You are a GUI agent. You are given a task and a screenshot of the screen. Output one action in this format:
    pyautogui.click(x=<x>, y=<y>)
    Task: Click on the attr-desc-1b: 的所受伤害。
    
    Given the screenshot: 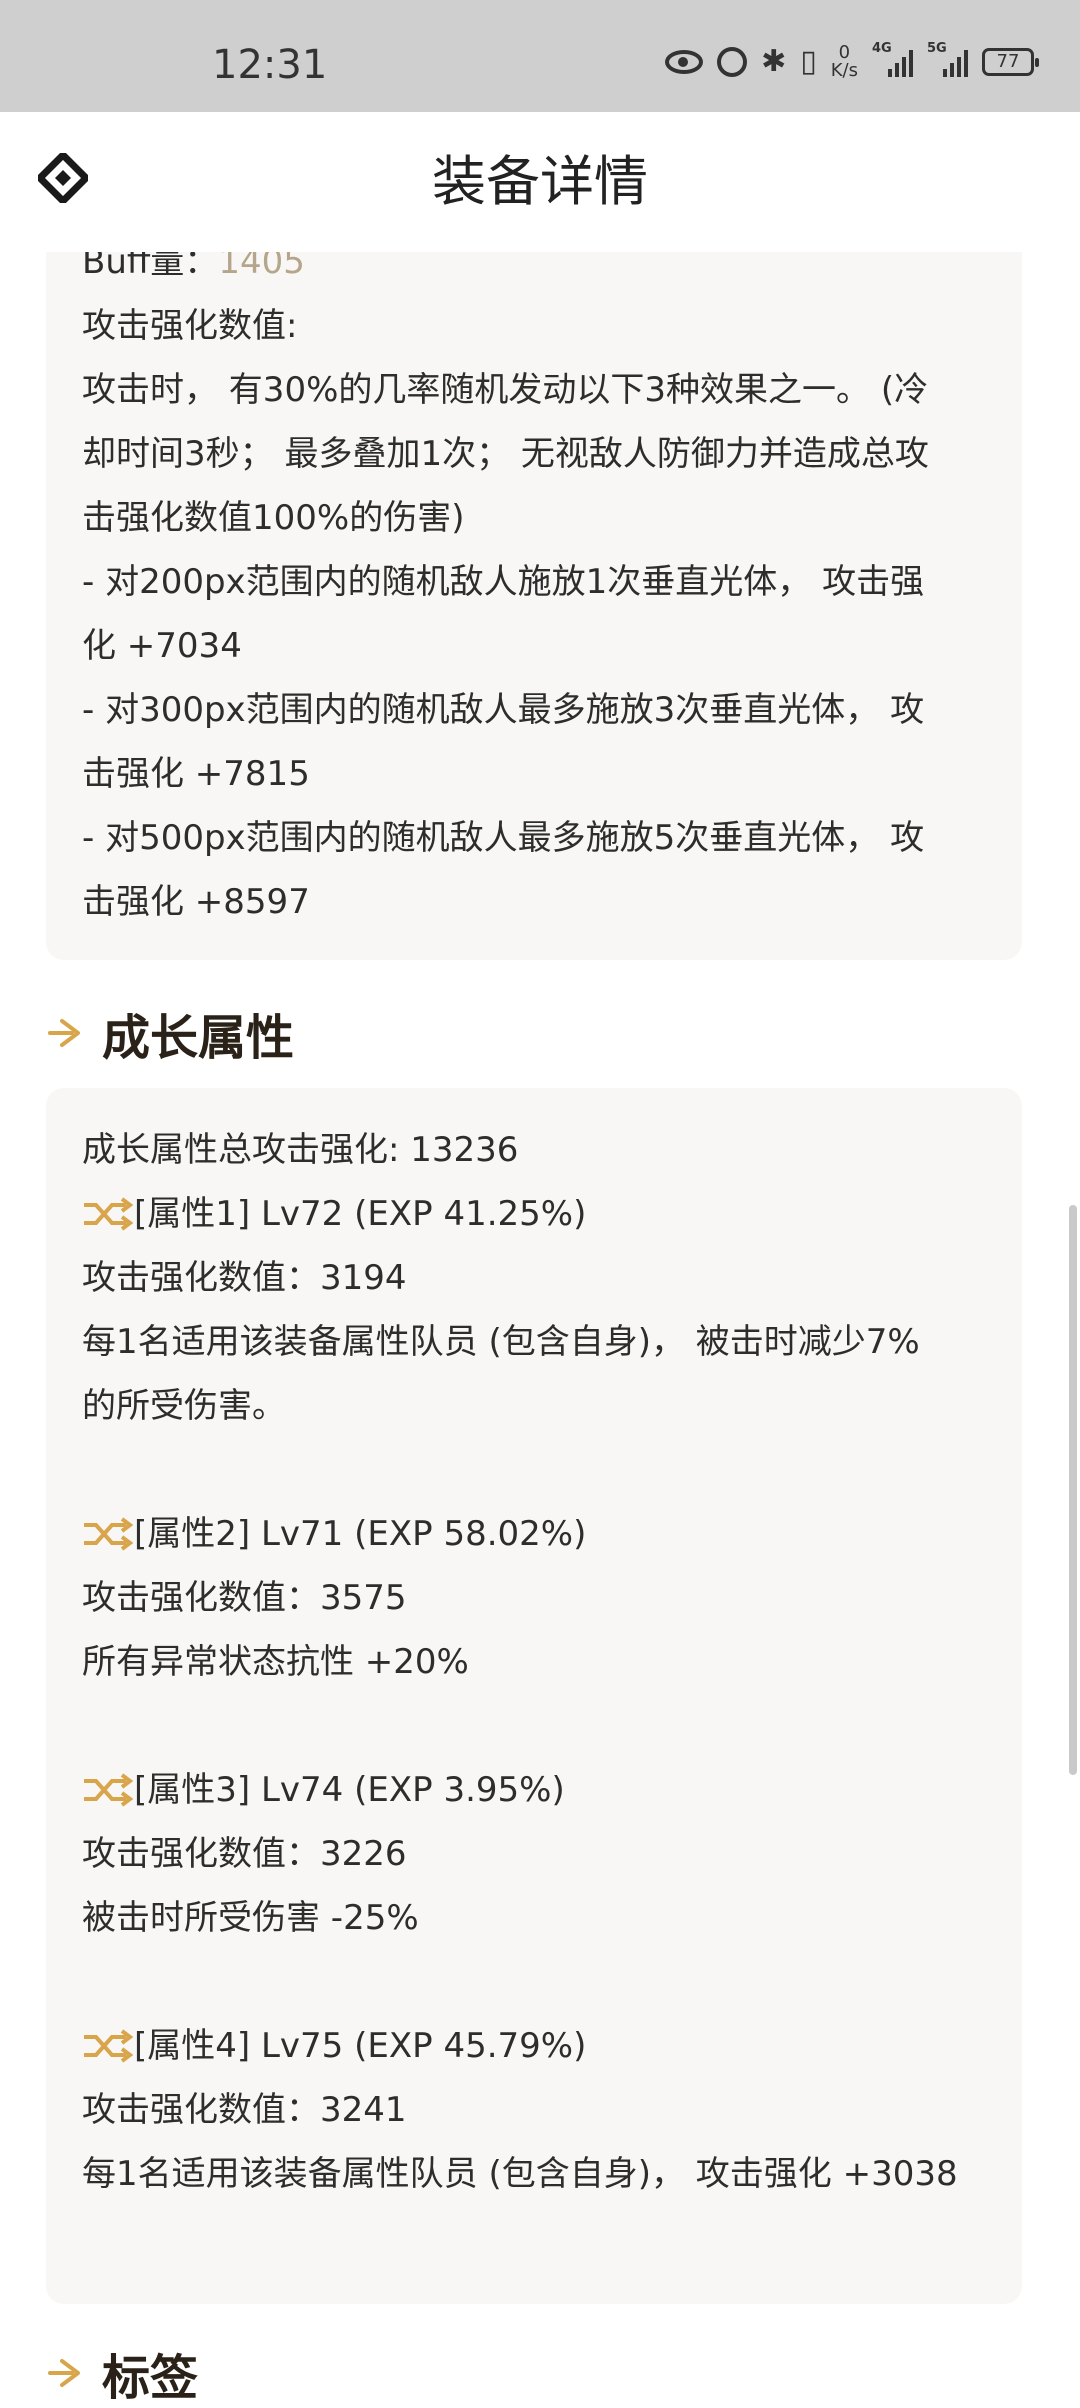 What is the action you would take?
    pyautogui.click(x=184, y=1406)
    